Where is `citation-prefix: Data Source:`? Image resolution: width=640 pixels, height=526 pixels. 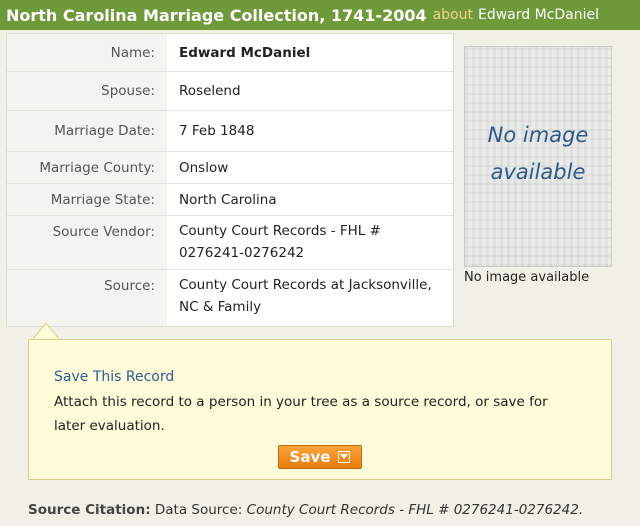
citation-prefix: Data Source: is located at coordinates (198, 510).